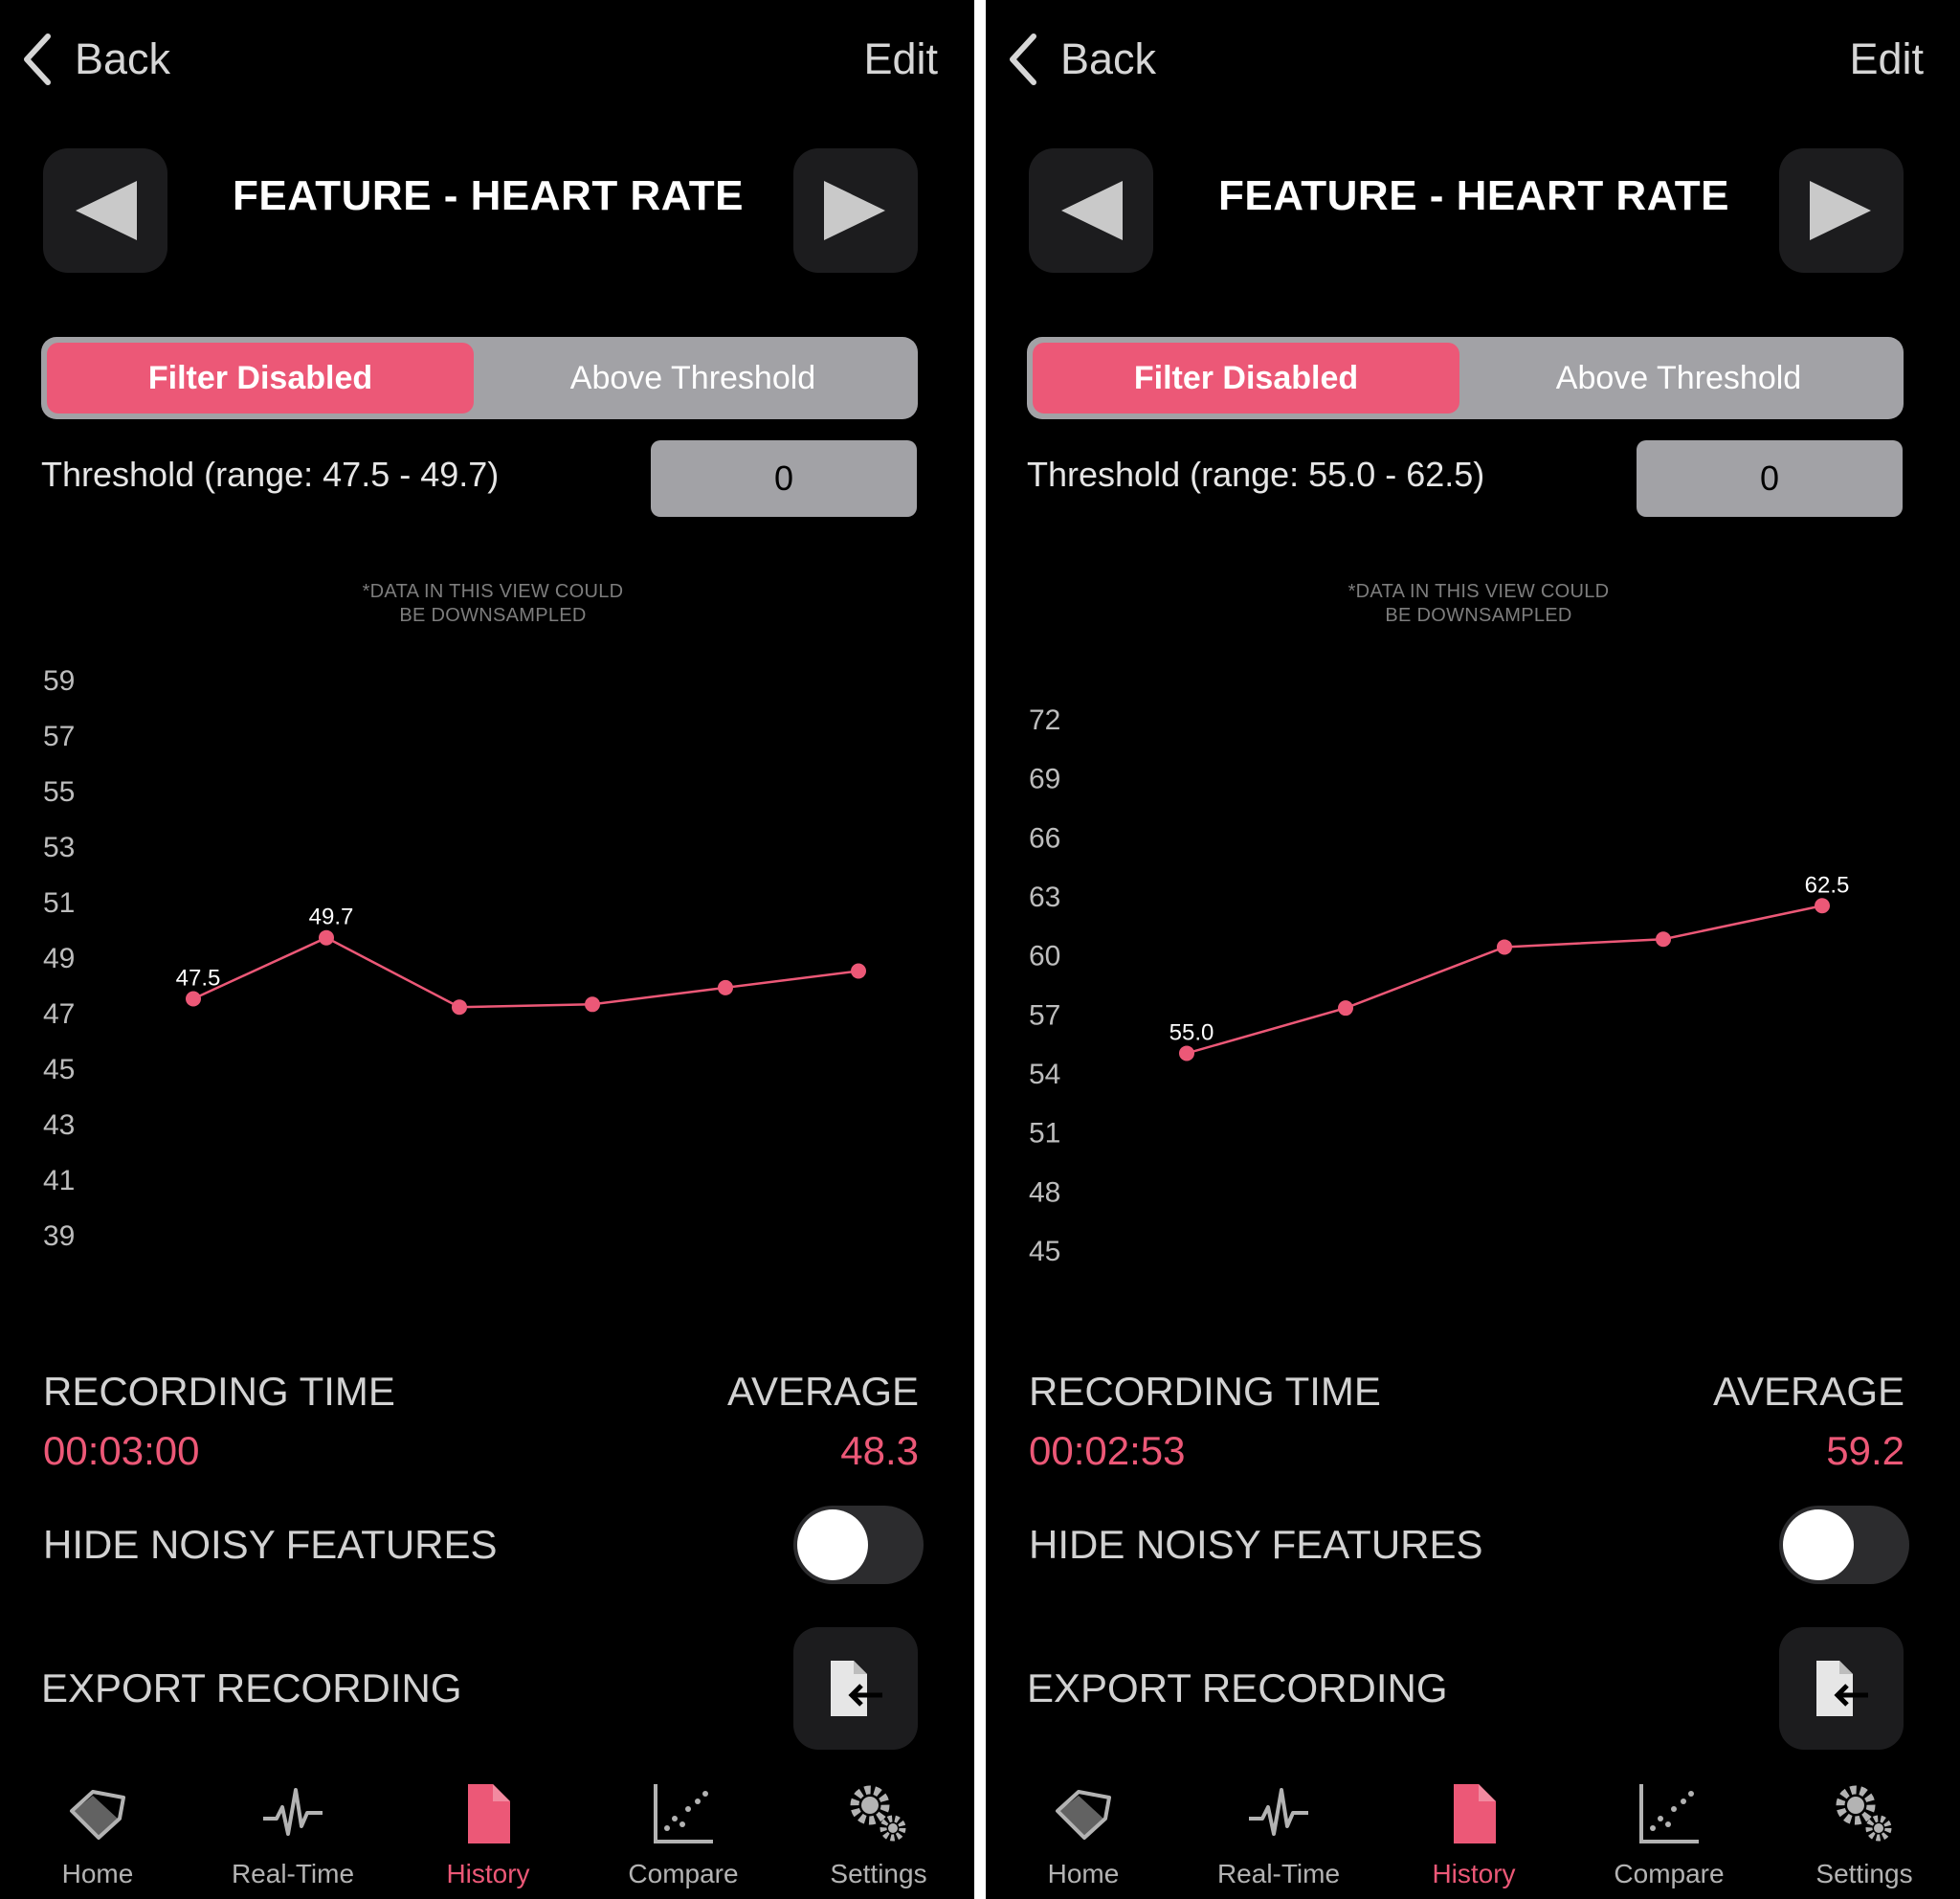  I want to click on y-tick-label: 60, so click(1045, 956).